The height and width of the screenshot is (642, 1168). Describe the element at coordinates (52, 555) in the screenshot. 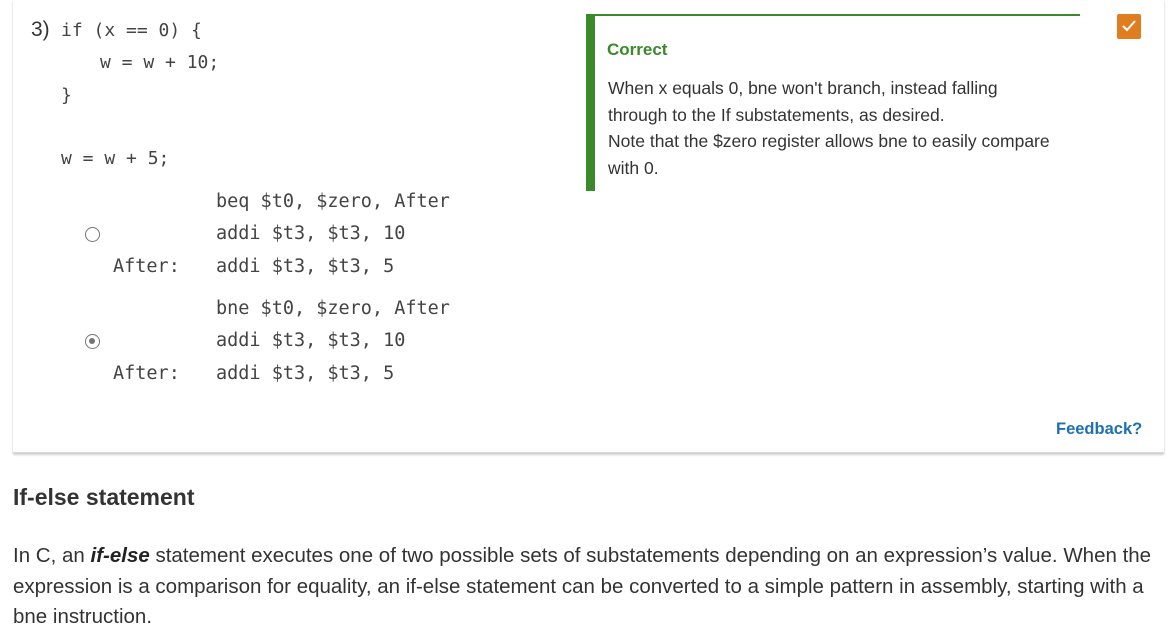

I see `para-intro: In C, an` at that location.